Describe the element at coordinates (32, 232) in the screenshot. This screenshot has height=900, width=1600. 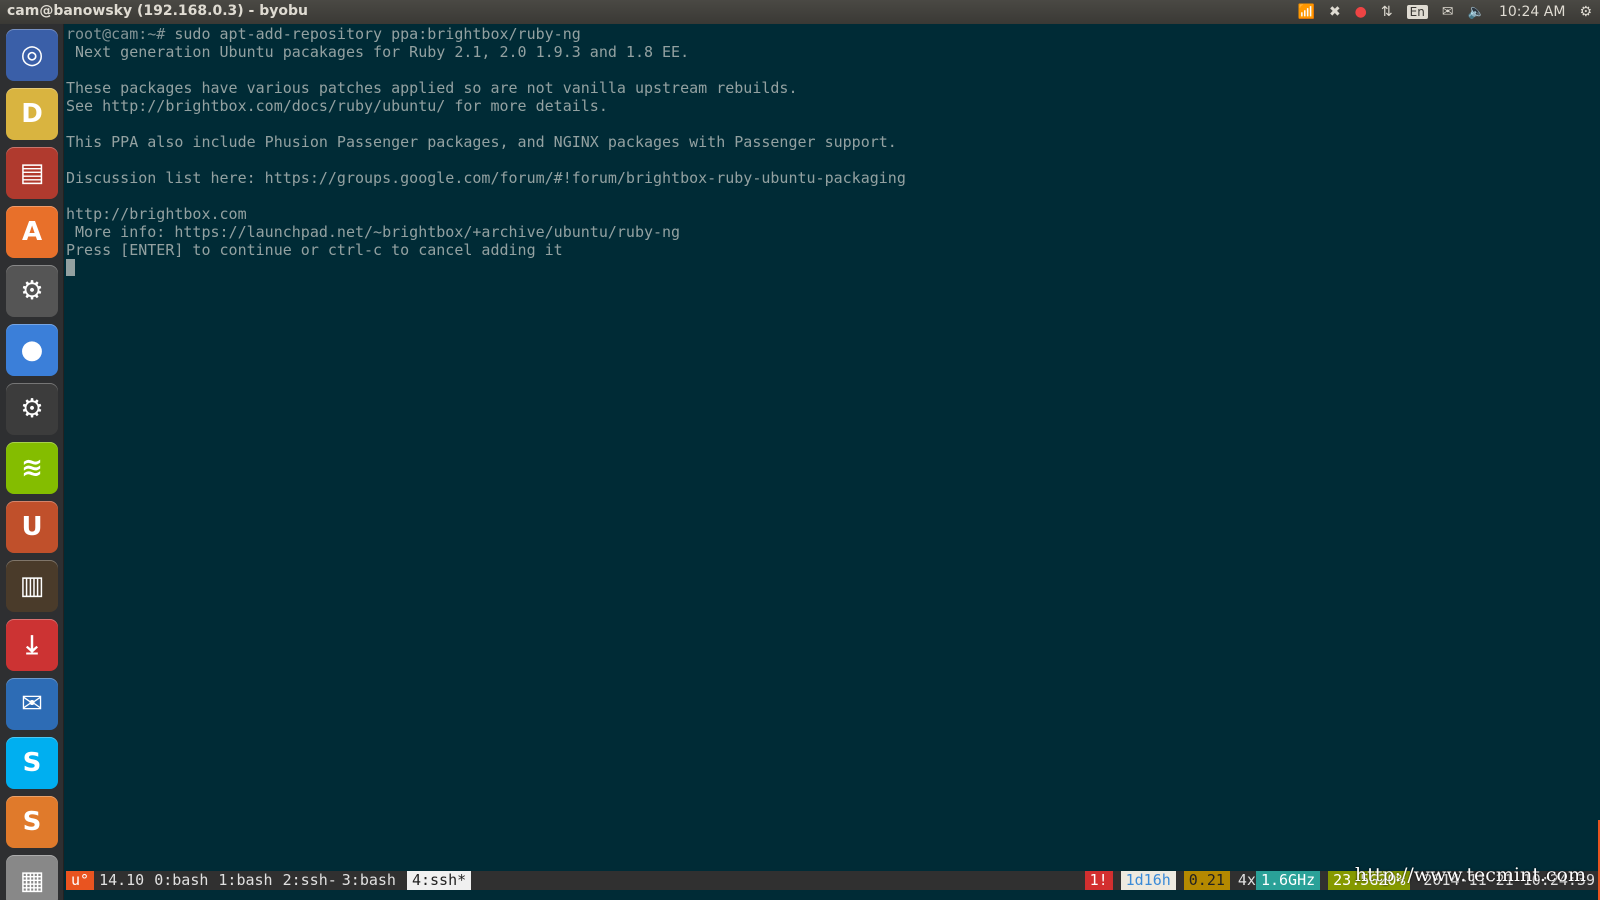
I see `launcher-software-center-icon: A` at that location.